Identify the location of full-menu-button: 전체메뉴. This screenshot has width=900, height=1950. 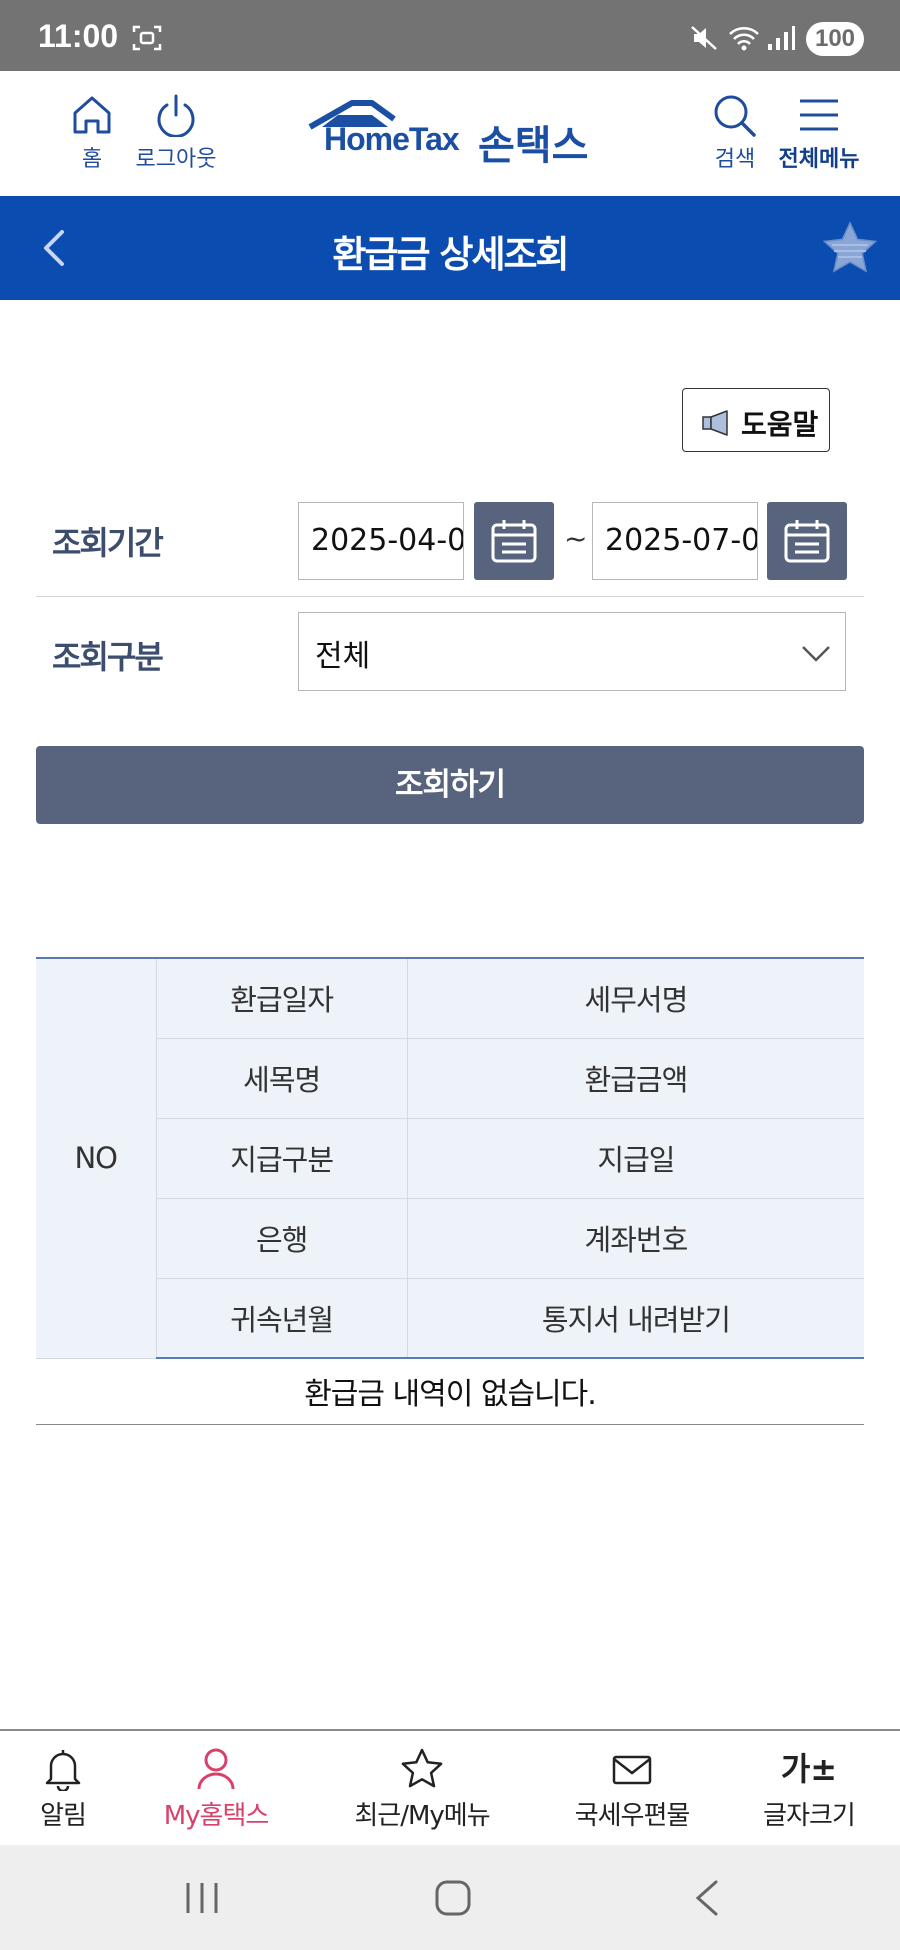
(819, 133).